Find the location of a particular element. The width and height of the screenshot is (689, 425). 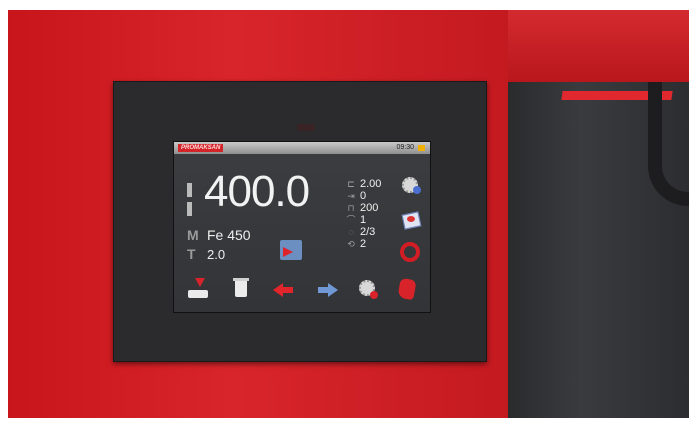

download-arrow-icon is located at coordinates (200, 282).